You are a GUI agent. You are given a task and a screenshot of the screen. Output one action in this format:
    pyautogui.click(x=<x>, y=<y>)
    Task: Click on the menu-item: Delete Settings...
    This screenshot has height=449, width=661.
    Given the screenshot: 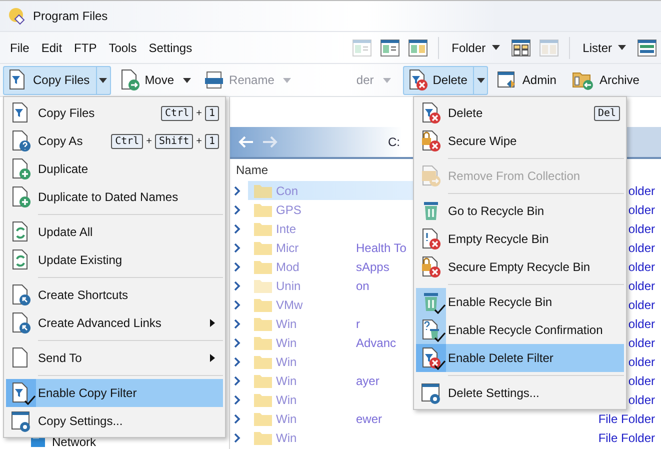 What is the action you would take?
    pyautogui.click(x=520, y=393)
    